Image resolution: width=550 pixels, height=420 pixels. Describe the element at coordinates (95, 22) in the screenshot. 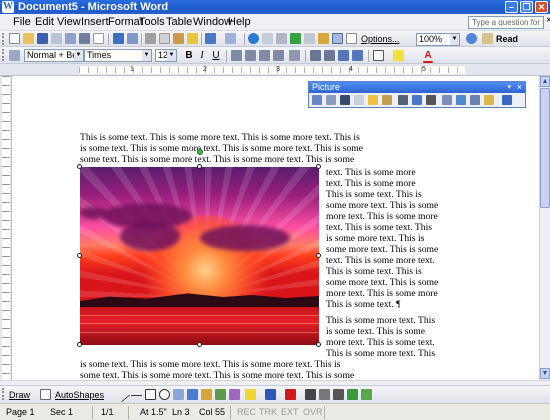

I see `menu-insert: Insert` at that location.